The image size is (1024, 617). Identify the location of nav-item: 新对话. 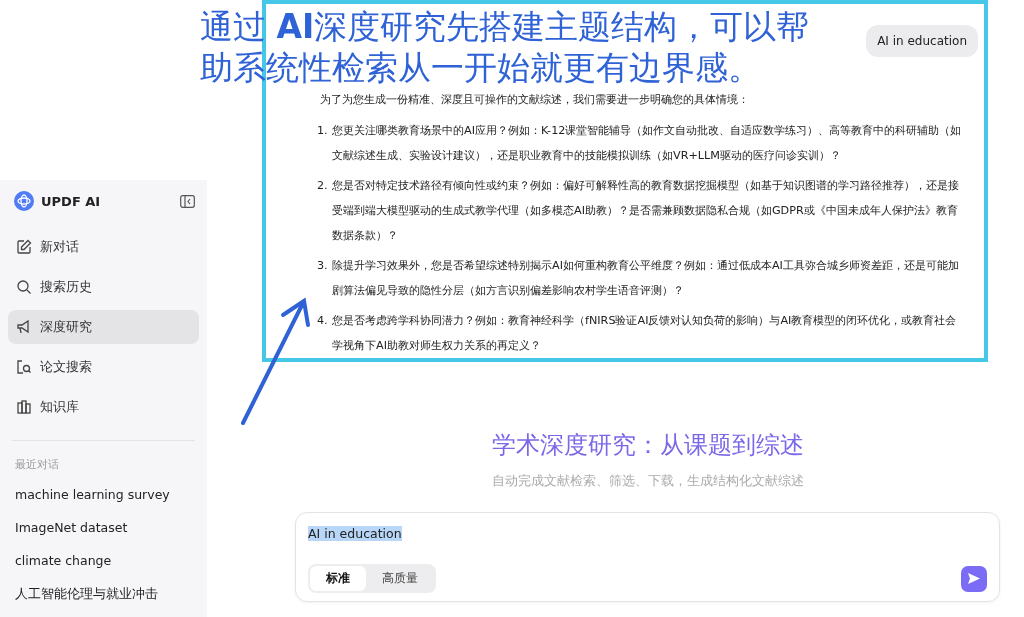
(103, 247).